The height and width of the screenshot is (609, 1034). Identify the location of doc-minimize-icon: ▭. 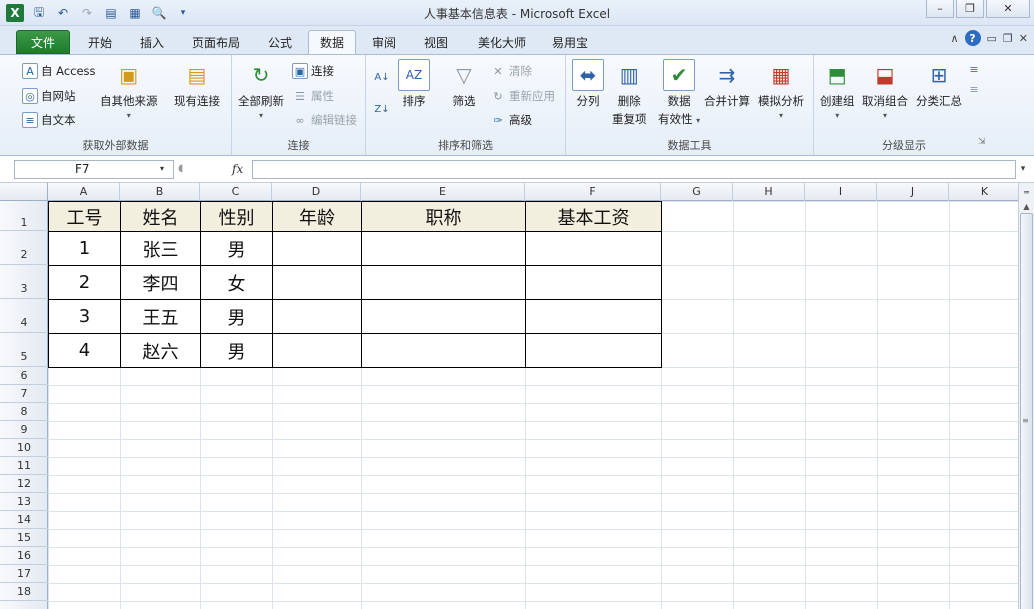
(992, 38).